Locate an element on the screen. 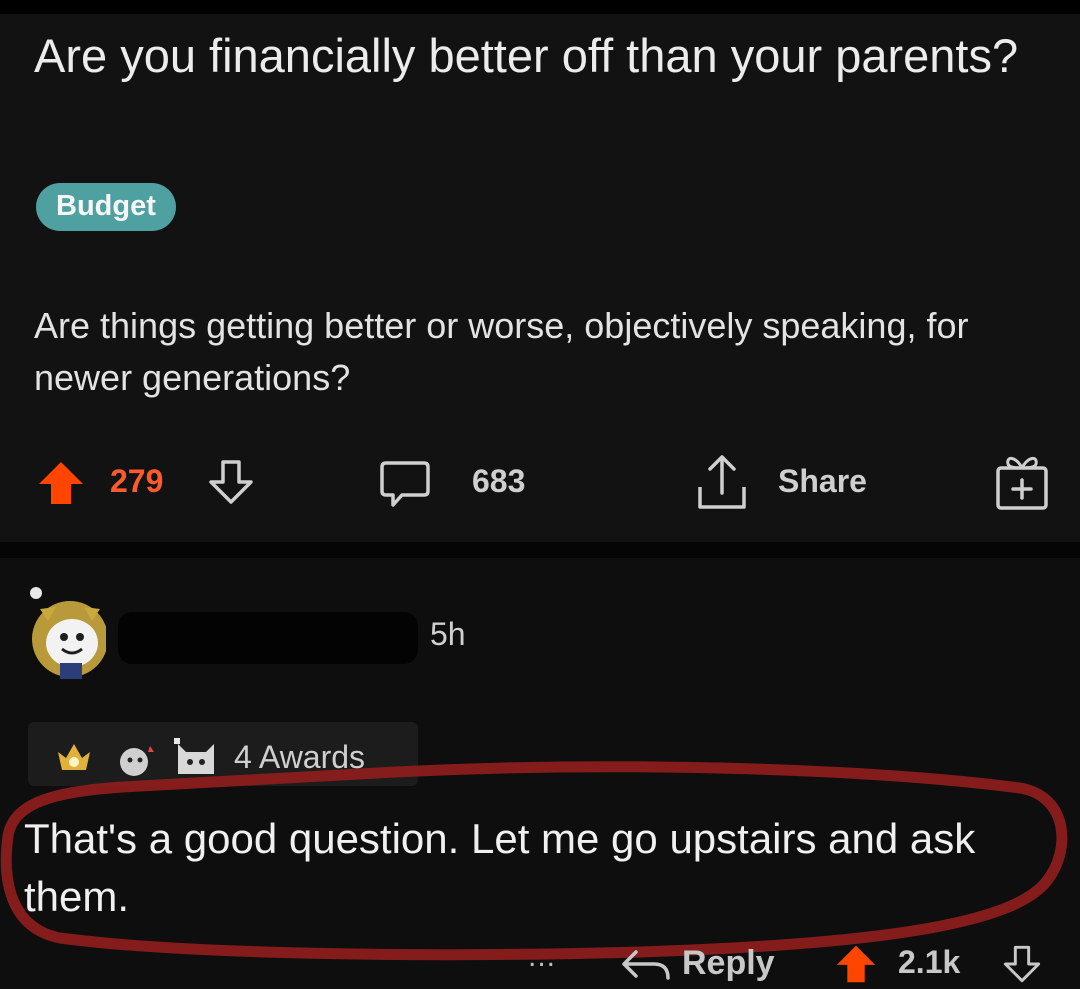 The image size is (1080, 989). reply-button: Reply is located at coordinates (697, 963).